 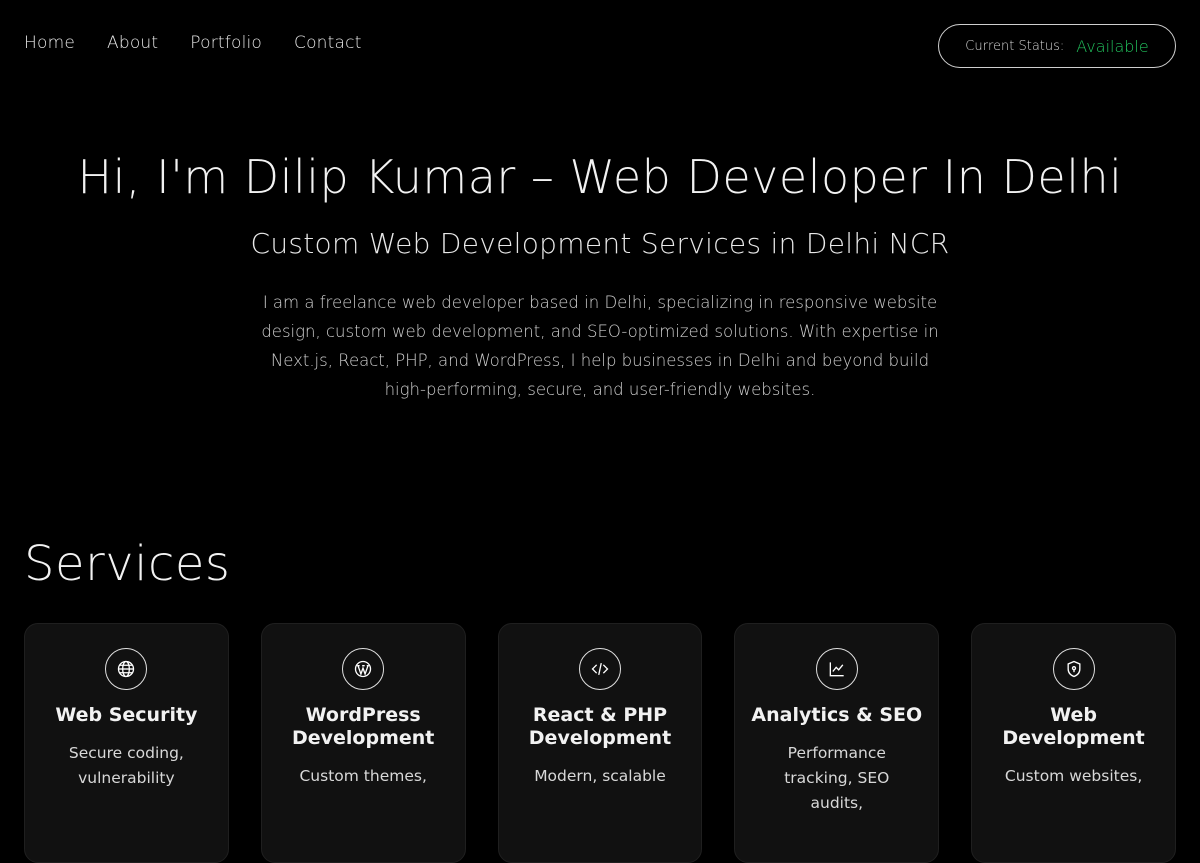 What do you see at coordinates (226, 43) in the screenshot?
I see `nav-link-portfolio: Portfolio` at bounding box center [226, 43].